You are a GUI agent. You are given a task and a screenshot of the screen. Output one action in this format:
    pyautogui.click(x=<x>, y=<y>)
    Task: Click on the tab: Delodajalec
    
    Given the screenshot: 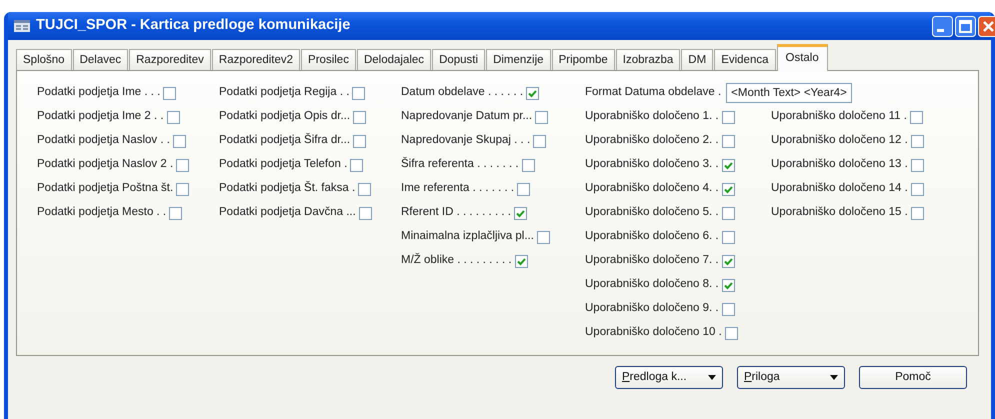 What is the action you would take?
    pyautogui.click(x=394, y=59)
    